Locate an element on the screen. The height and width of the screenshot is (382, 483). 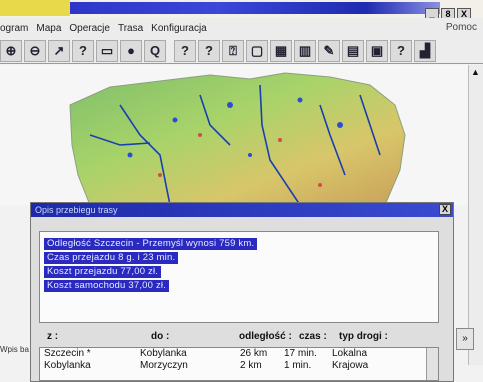
cell-road: Krajowa is located at coordinates (350, 365).